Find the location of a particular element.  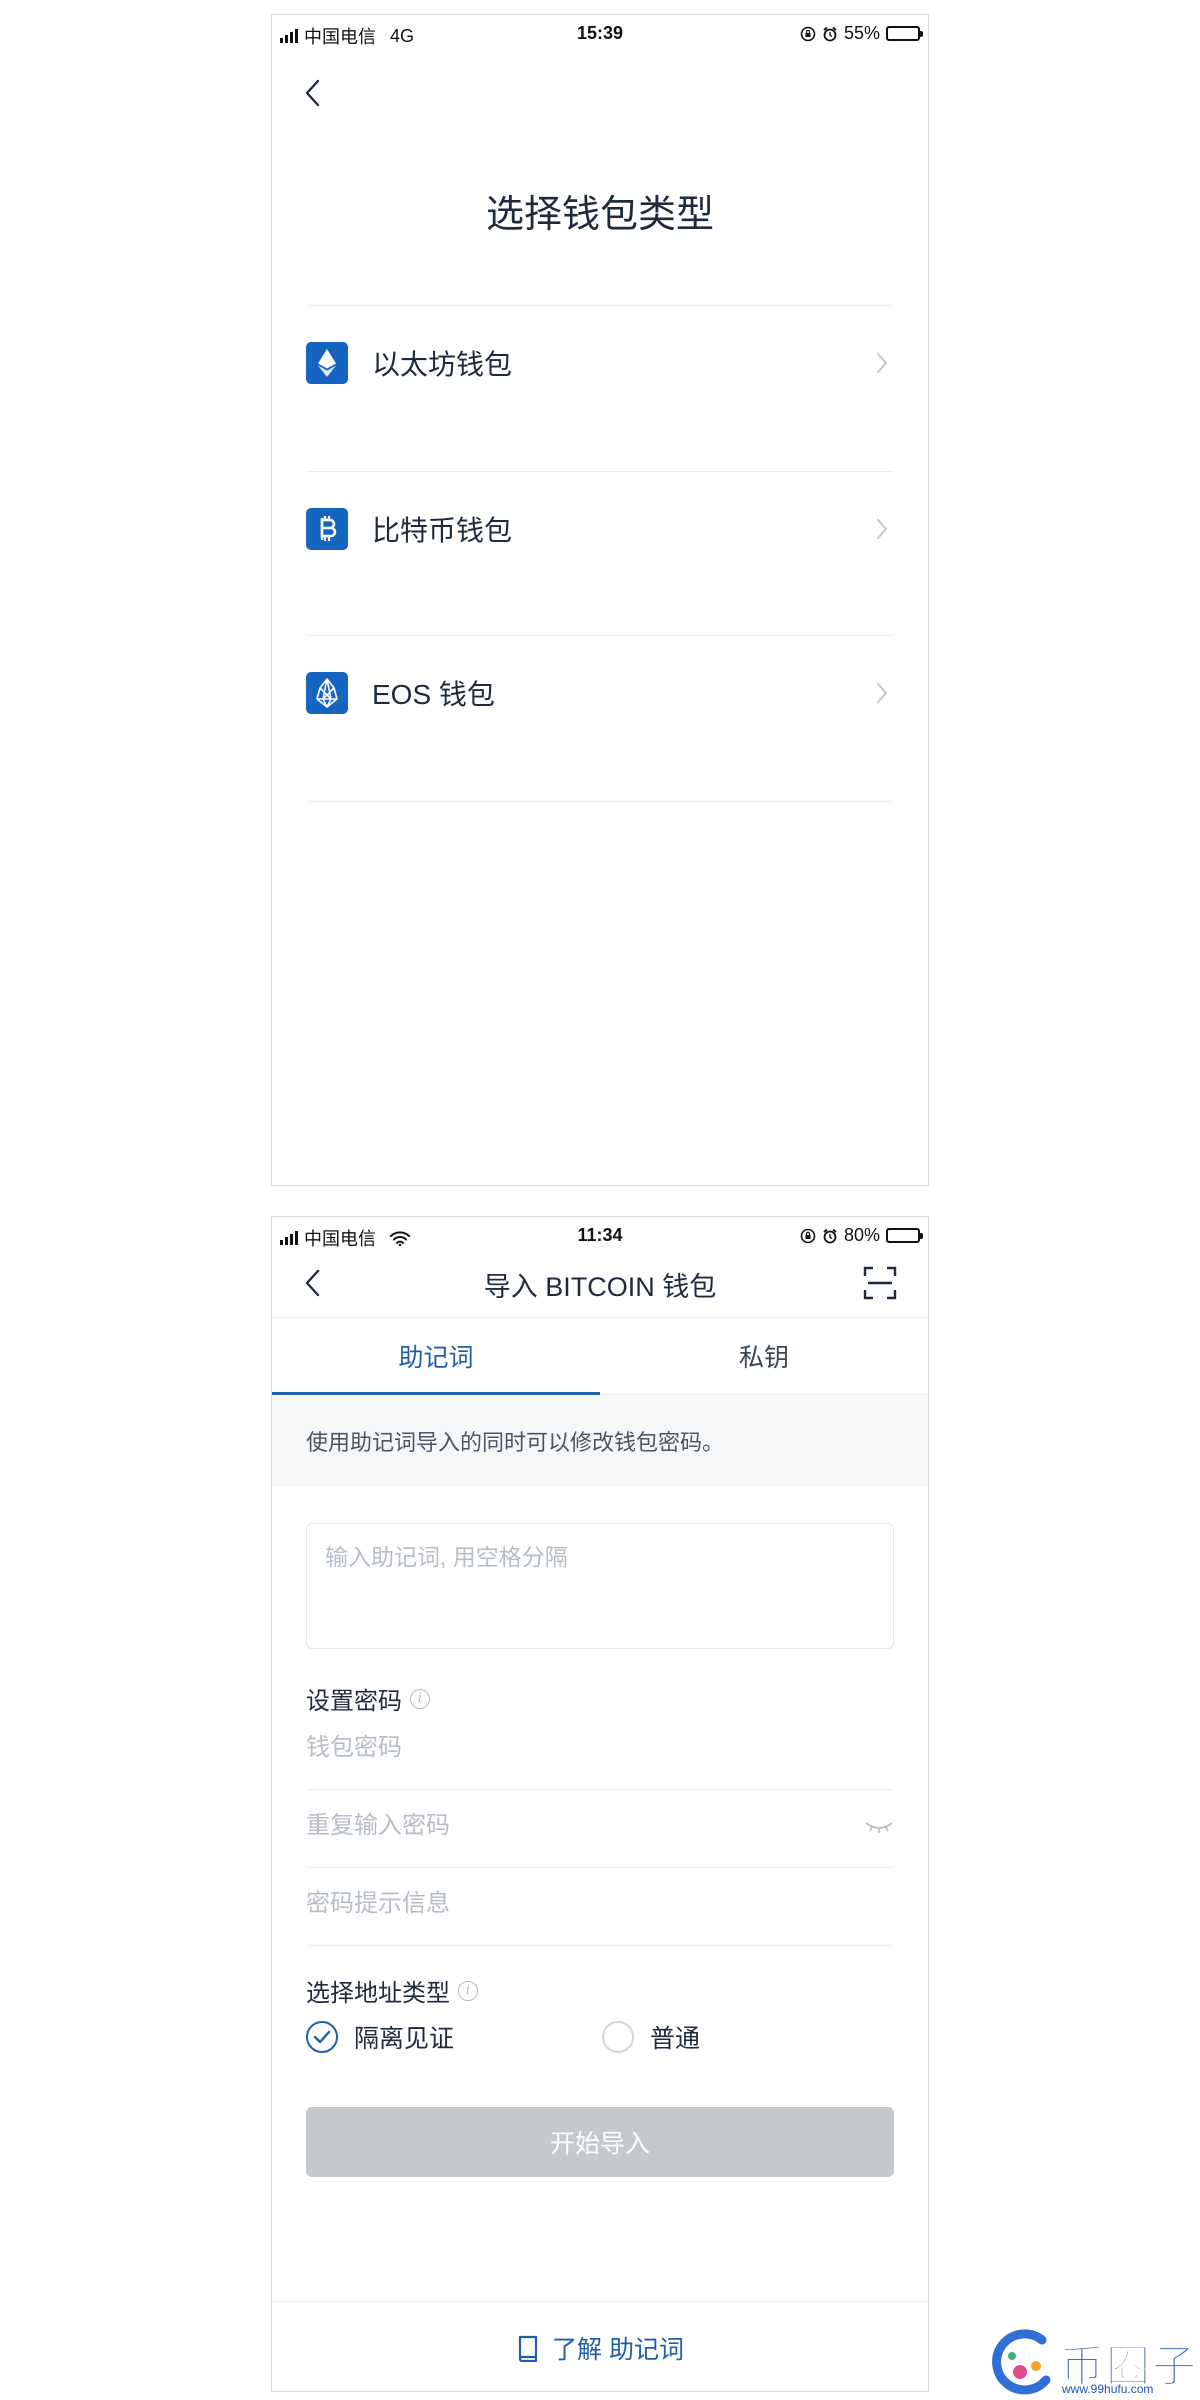

address-type-text: 选择地址类型 is located at coordinates (378, 1993).